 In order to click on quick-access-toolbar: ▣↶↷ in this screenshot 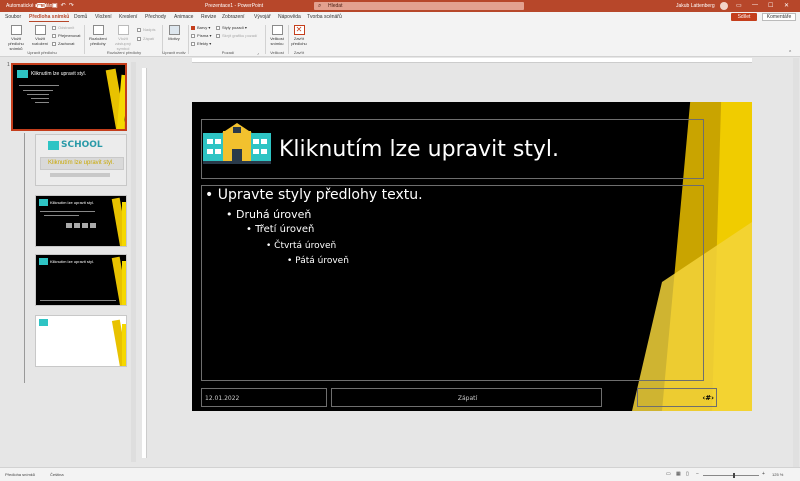, I will do `click(64, 5)`.